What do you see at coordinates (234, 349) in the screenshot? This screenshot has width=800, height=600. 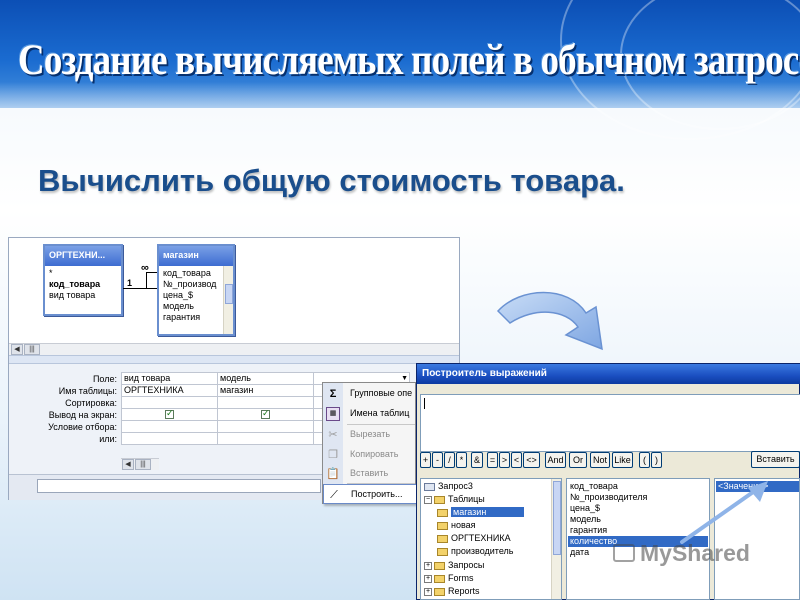 I see `tables-hscrollbar: ◀ |||` at bounding box center [234, 349].